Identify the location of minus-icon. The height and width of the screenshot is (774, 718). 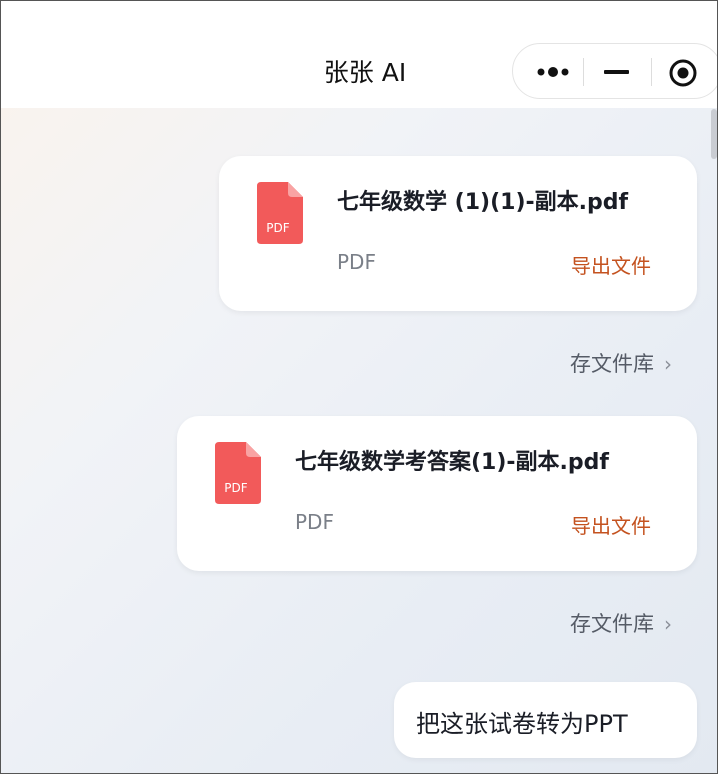
(616, 72).